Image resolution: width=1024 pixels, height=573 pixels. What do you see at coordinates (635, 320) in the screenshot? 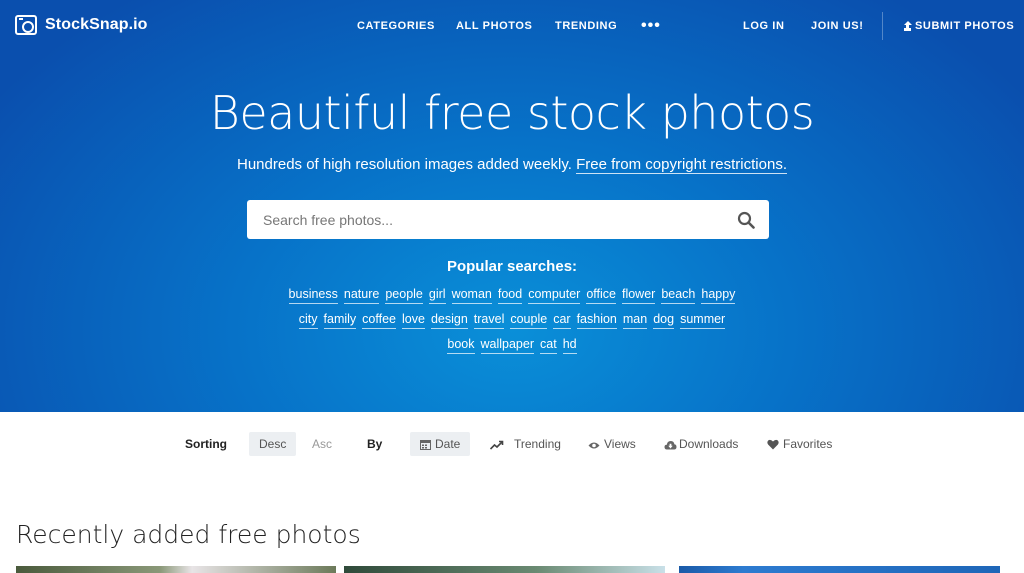
I see `popular-tag-man: man` at bounding box center [635, 320].